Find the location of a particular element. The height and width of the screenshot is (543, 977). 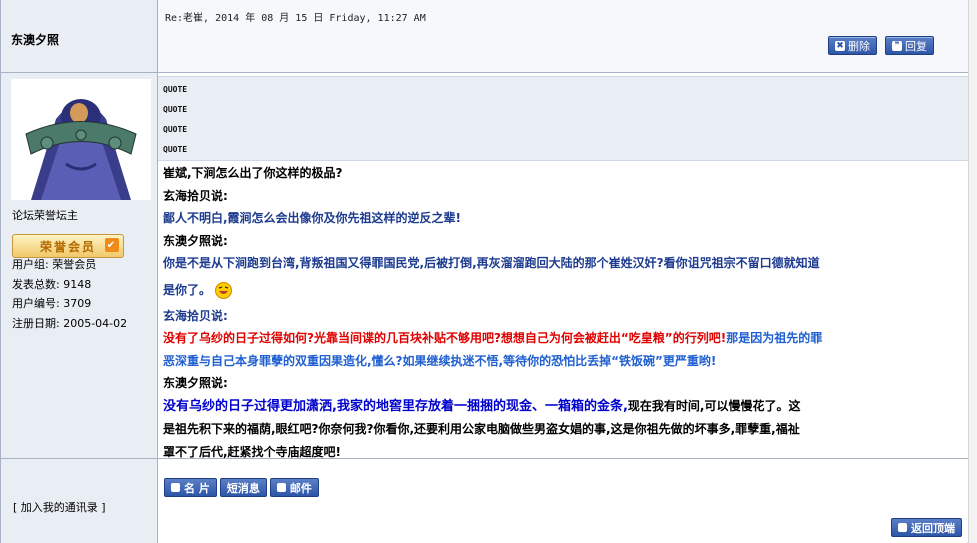

quote-block: QUOTE QUOTE QUOTE QUOTE is located at coordinates (564, 118).